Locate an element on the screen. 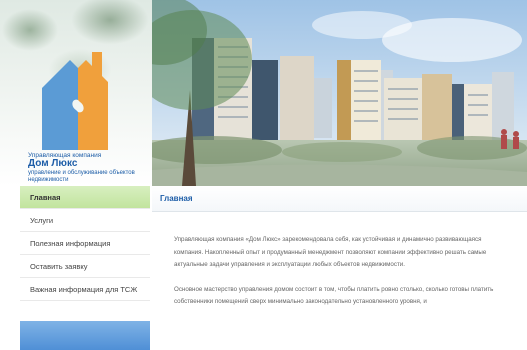  nav-item-useful-info: Полезная информация is located at coordinates (85, 243).